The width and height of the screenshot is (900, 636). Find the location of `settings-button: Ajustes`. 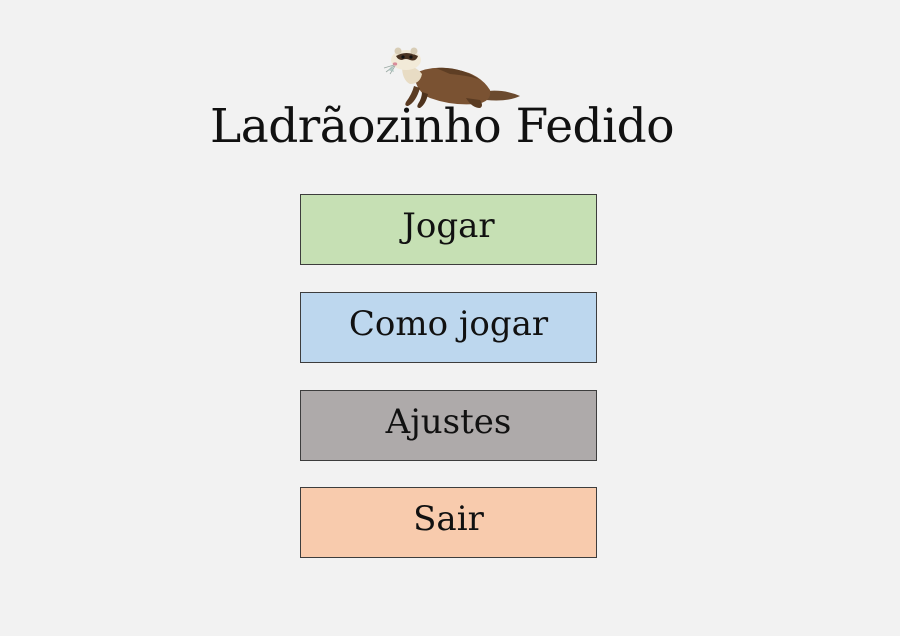

settings-button: Ajustes is located at coordinates (448, 425).